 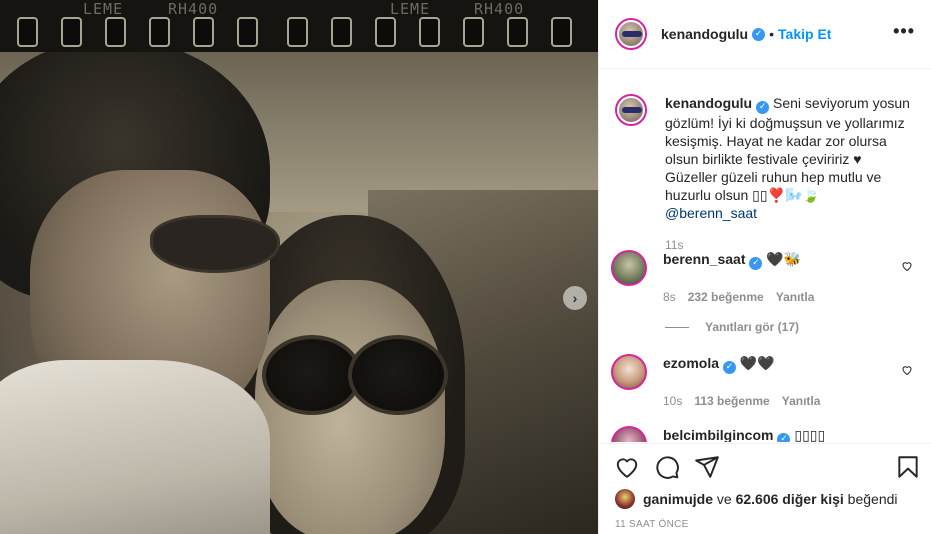 What do you see at coordinates (765, 463) in the screenshot?
I see `post-actions-bar` at bounding box center [765, 463].